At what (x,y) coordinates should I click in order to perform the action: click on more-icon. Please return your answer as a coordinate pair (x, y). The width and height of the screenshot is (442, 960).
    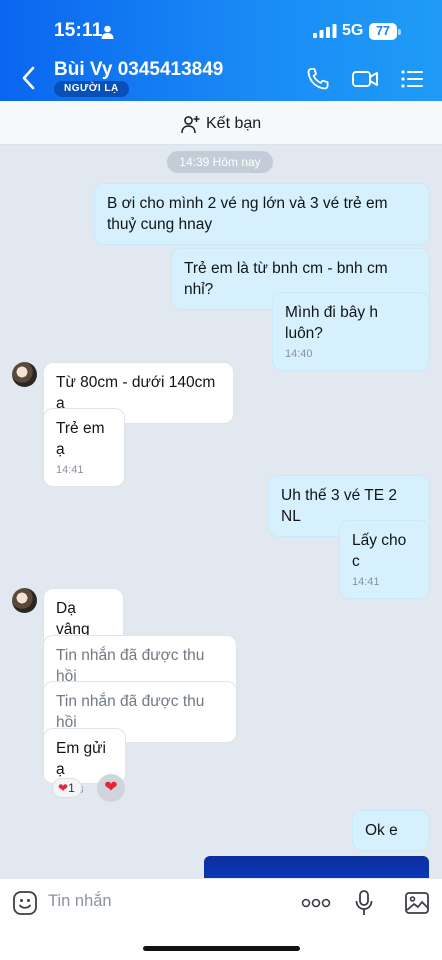
    Looking at the image, I should click on (316, 903).